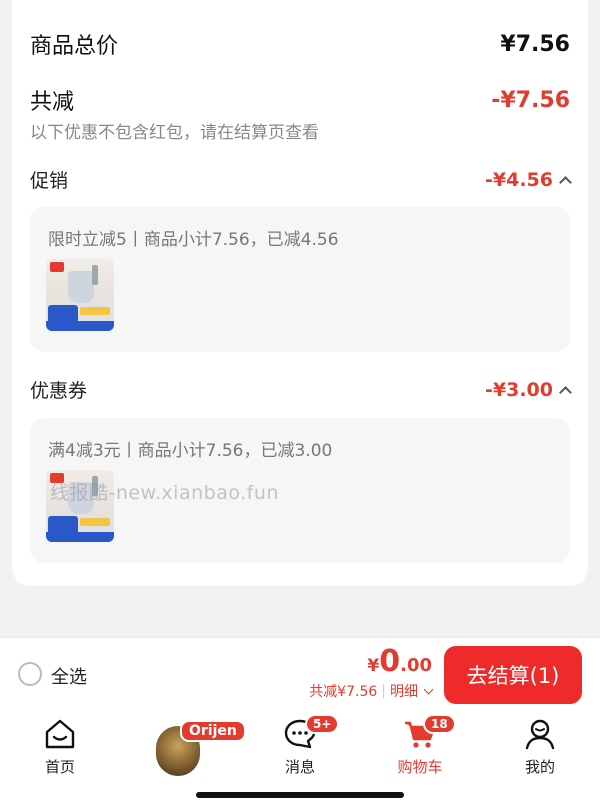 The height and width of the screenshot is (806, 600). I want to click on total-value: ¥7.56, so click(535, 44).